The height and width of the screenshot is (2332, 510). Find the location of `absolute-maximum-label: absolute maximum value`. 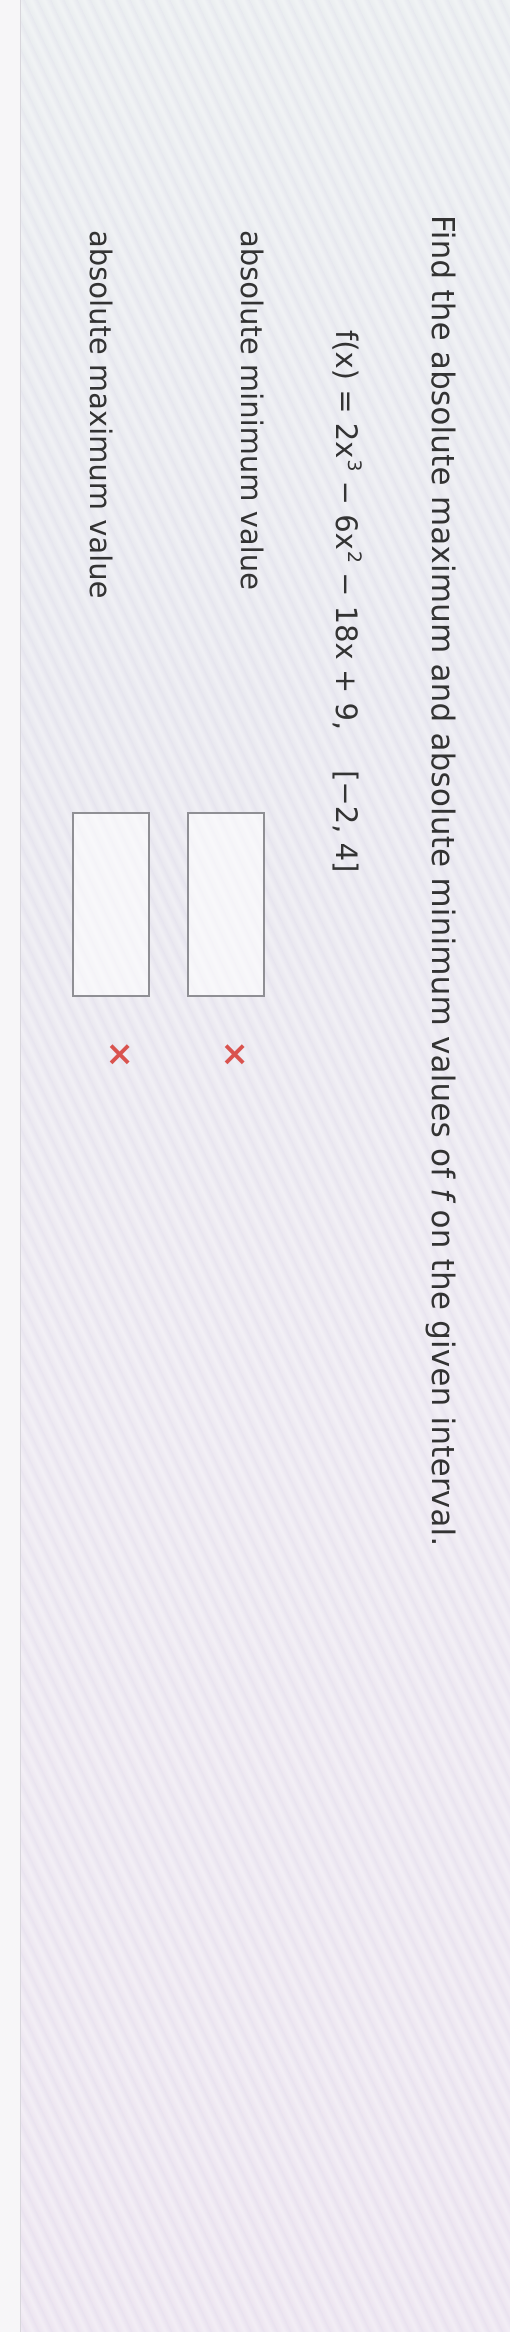

absolute-maximum-label: absolute maximum value is located at coordinates (100, 414).